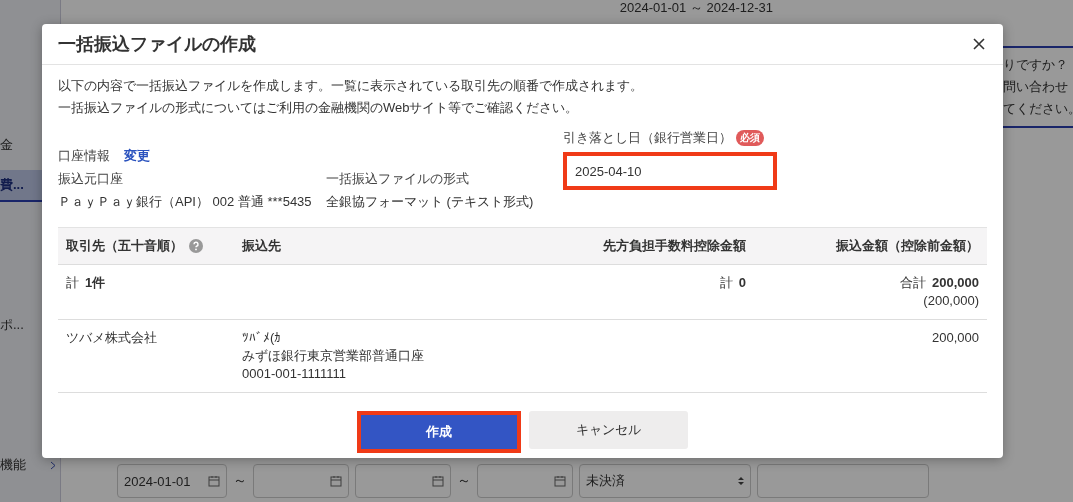  I want to click on payee-line: 0001-001-1111111, so click(294, 374).